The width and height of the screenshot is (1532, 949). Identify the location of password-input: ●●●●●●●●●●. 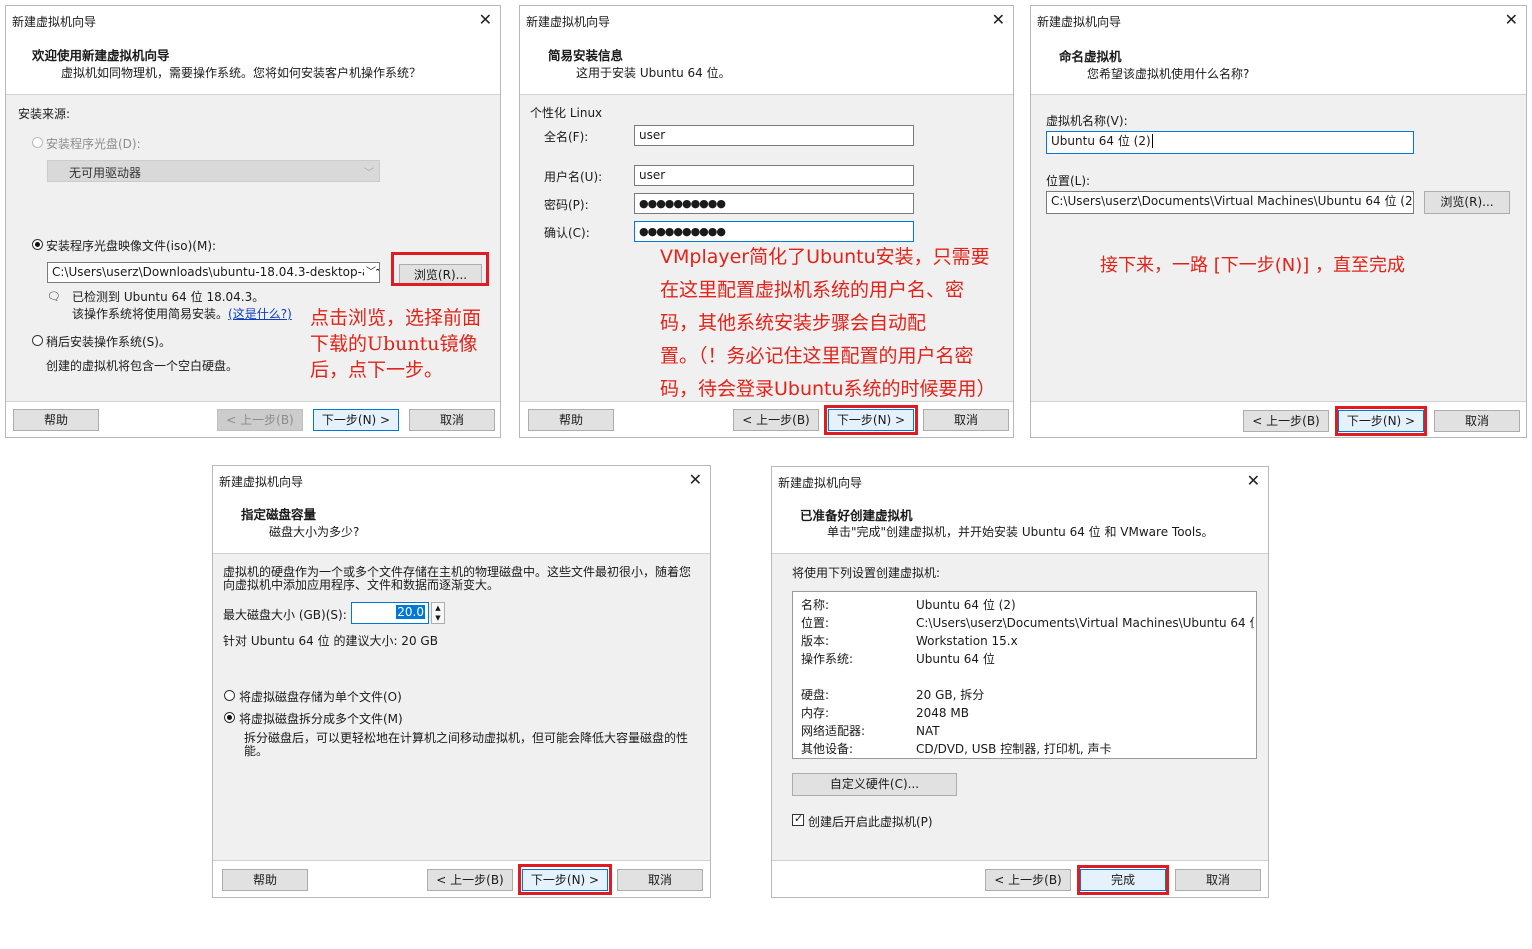
(774, 203).